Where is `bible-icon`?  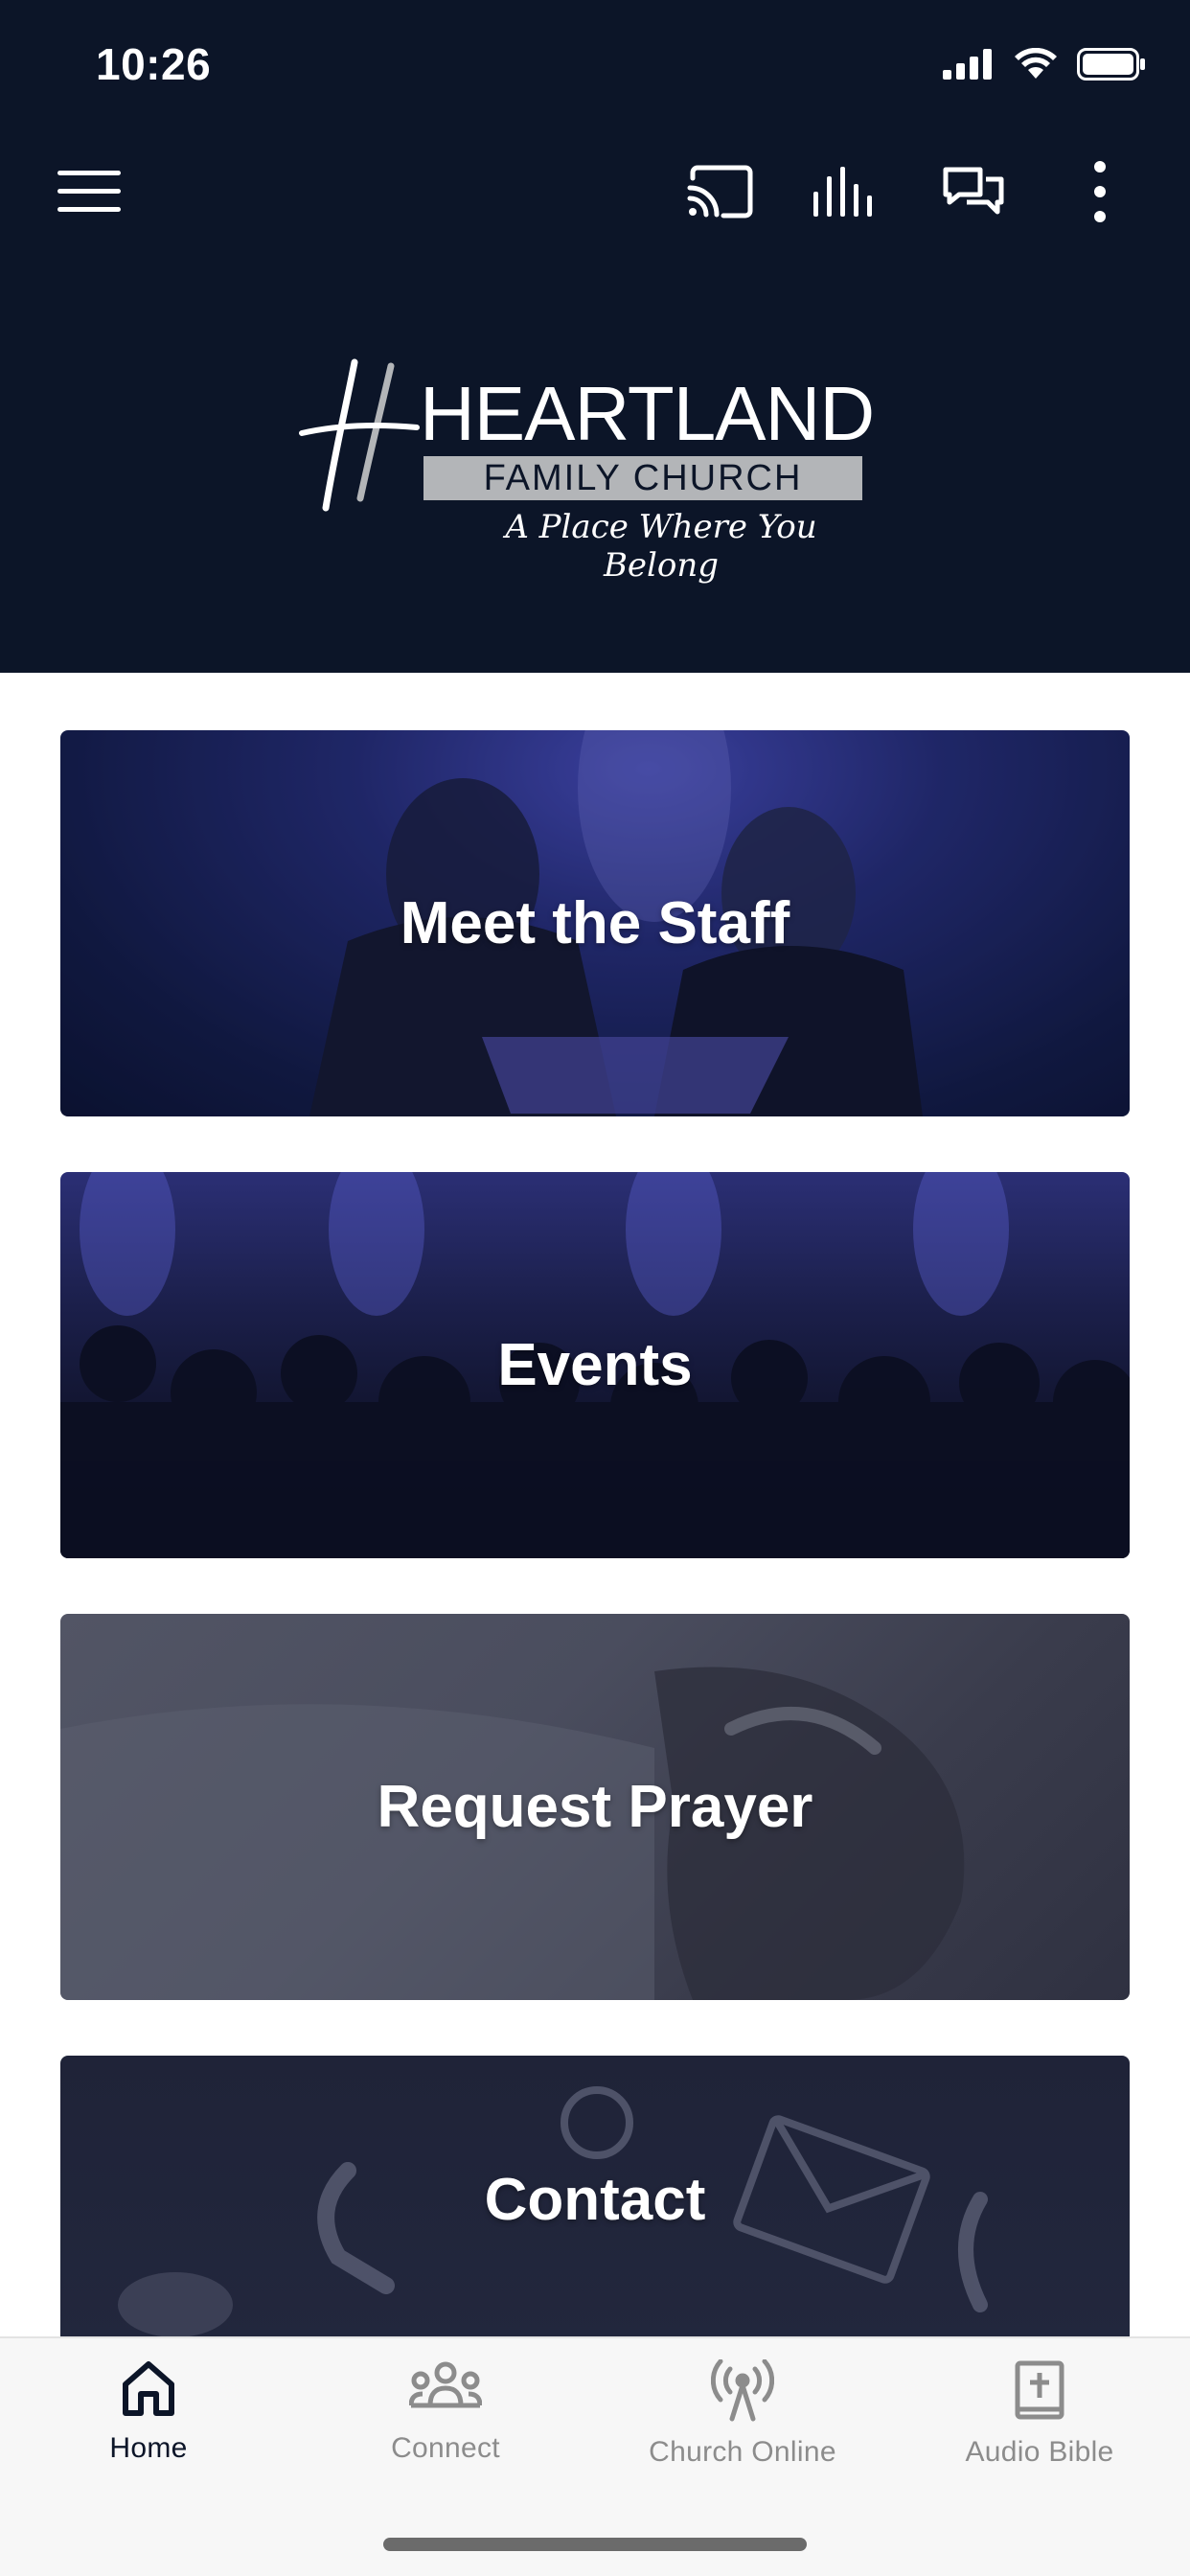 bible-icon is located at coordinates (1039, 2390).